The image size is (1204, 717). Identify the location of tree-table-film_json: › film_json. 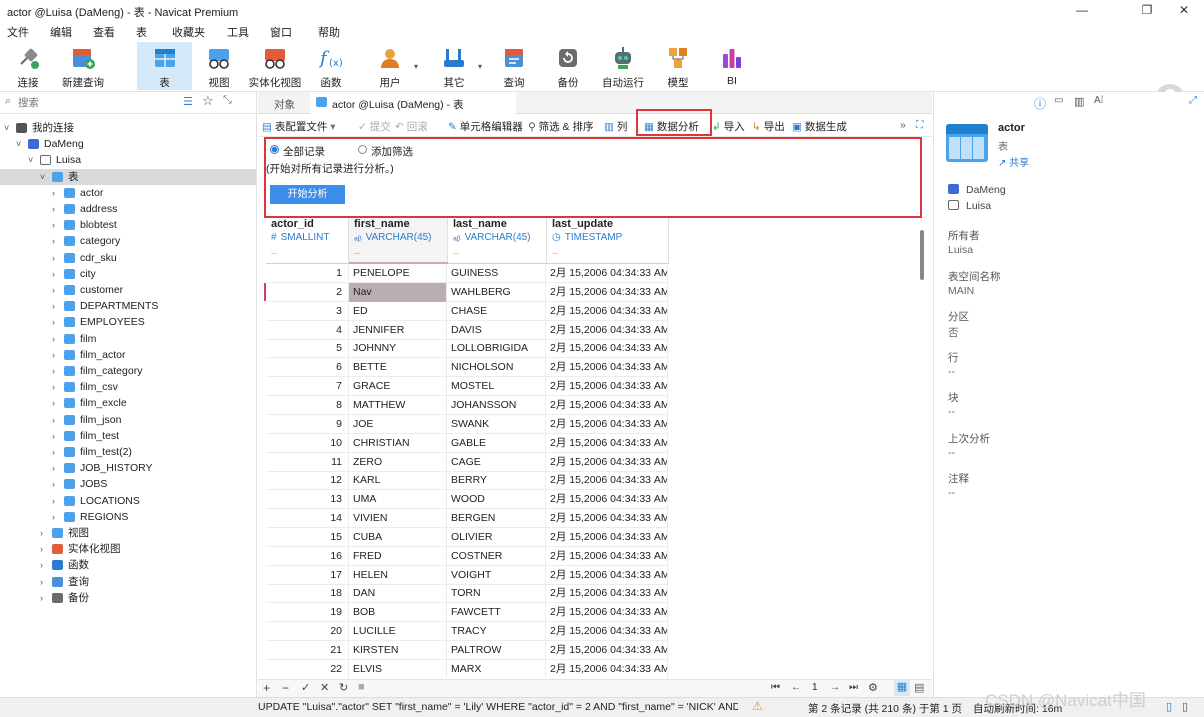
(128, 420).